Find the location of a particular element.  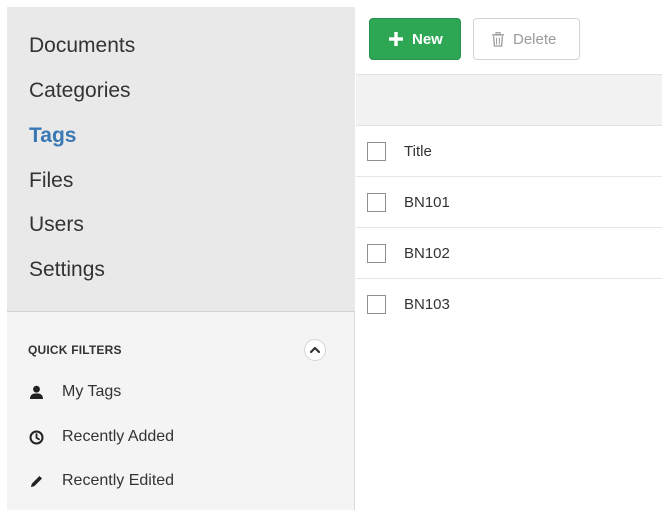

row-title: BN102 is located at coordinates (427, 253).